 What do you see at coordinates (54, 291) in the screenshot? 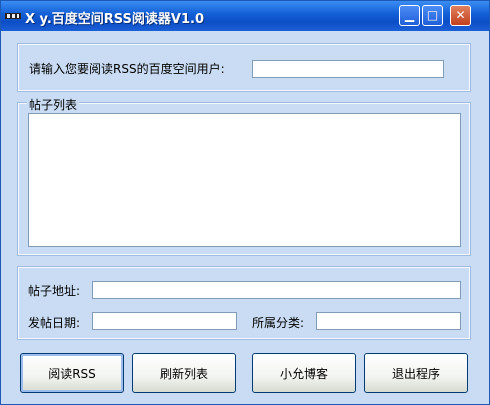
I see `post-address-label: 帖子地址:` at bounding box center [54, 291].